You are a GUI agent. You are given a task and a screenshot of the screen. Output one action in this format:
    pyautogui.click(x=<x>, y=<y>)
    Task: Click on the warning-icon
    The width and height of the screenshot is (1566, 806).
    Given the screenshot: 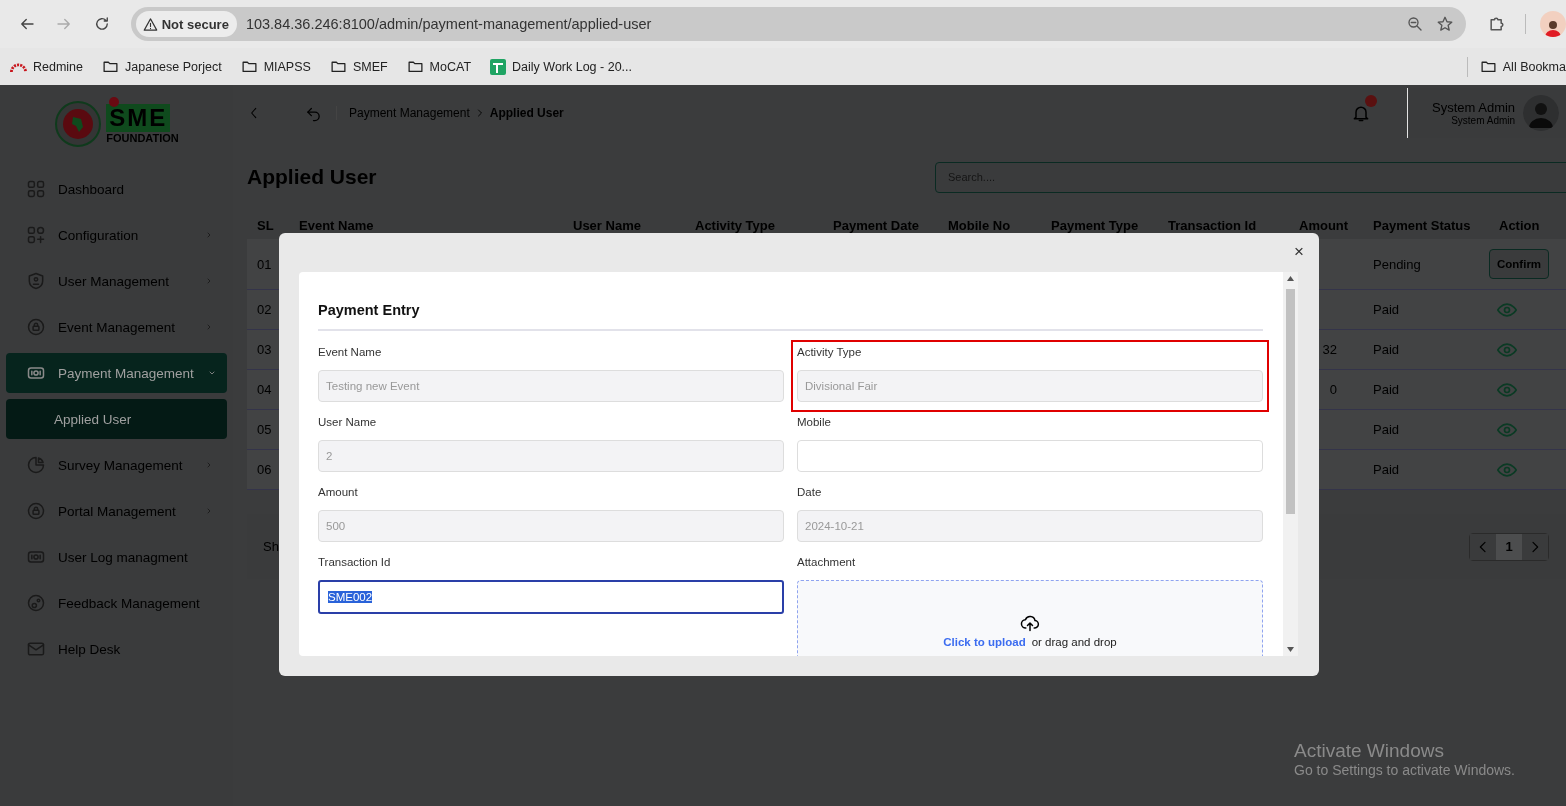 What is the action you would take?
    pyautogui.click(x=150, y=24)
    